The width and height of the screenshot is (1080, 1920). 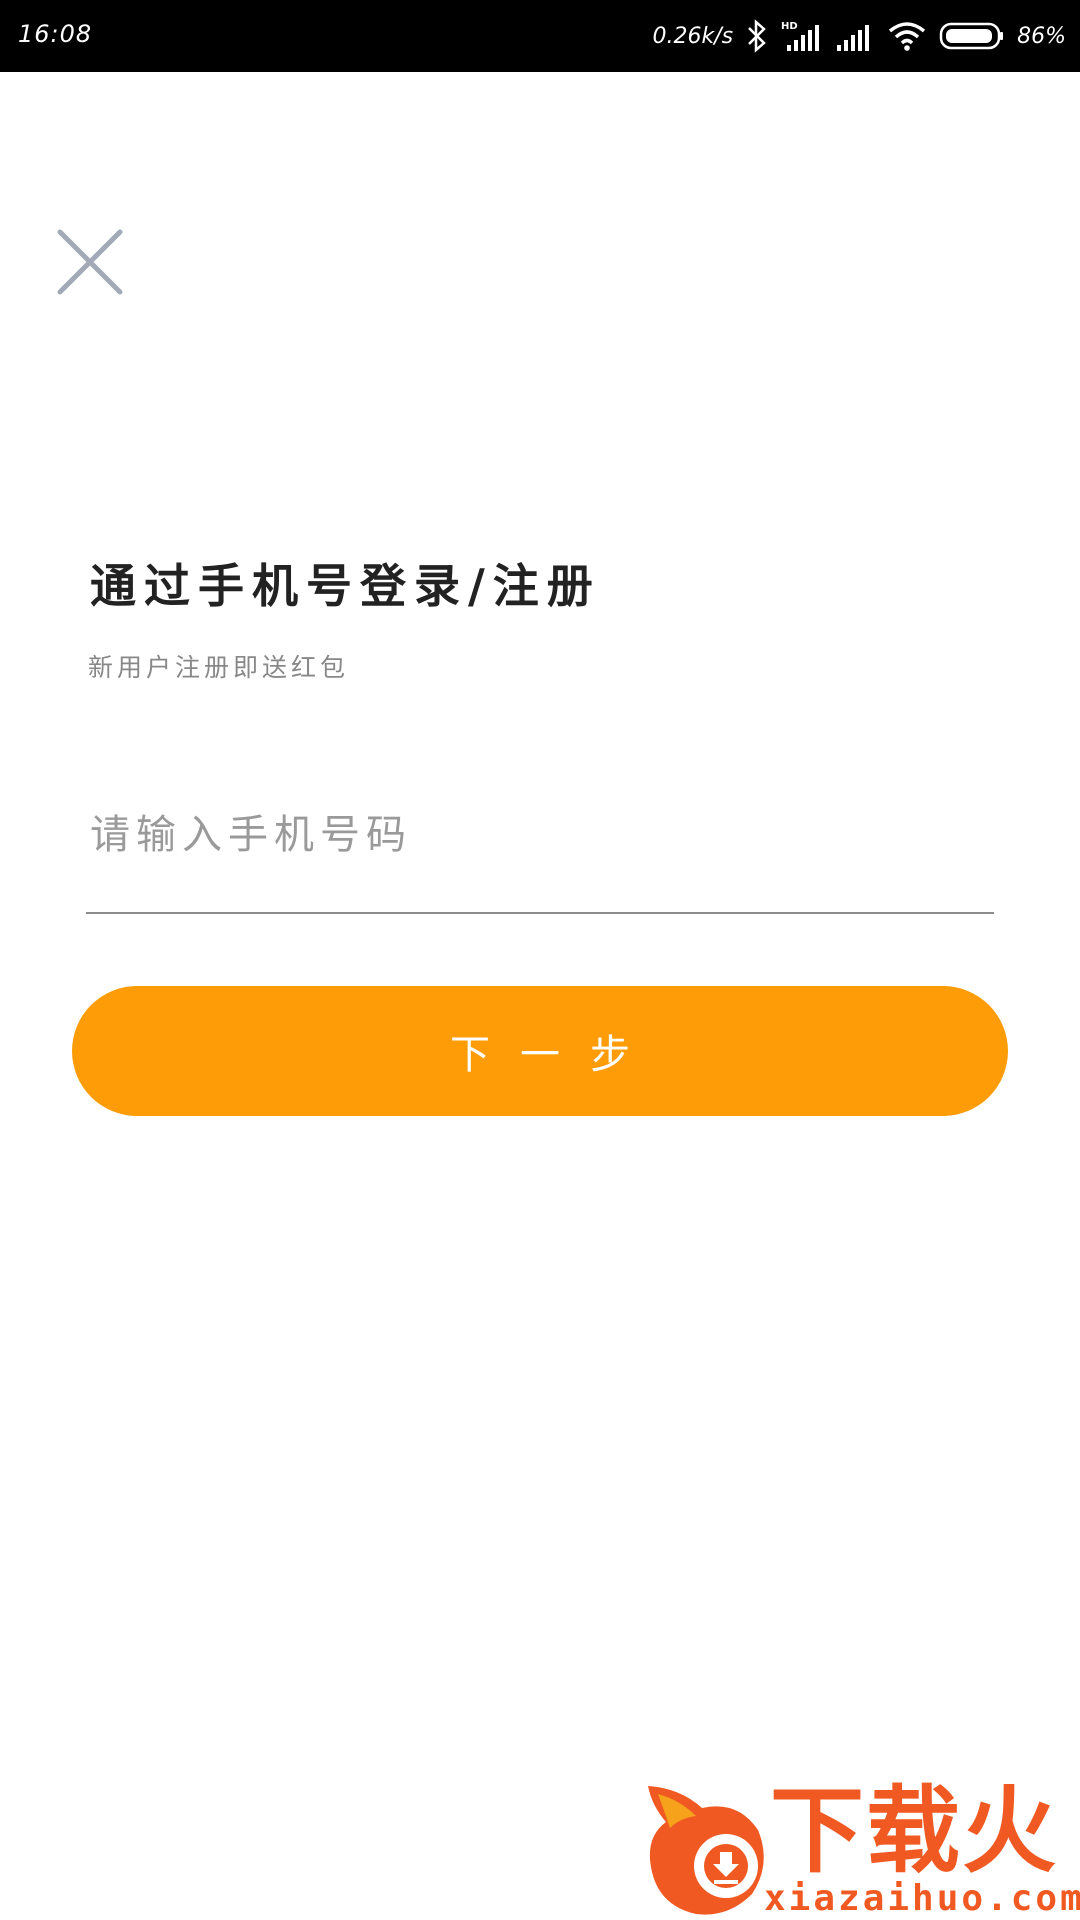 I want to click on watermark-url: xiazaihuo.com, so click(x=922, y=1898).